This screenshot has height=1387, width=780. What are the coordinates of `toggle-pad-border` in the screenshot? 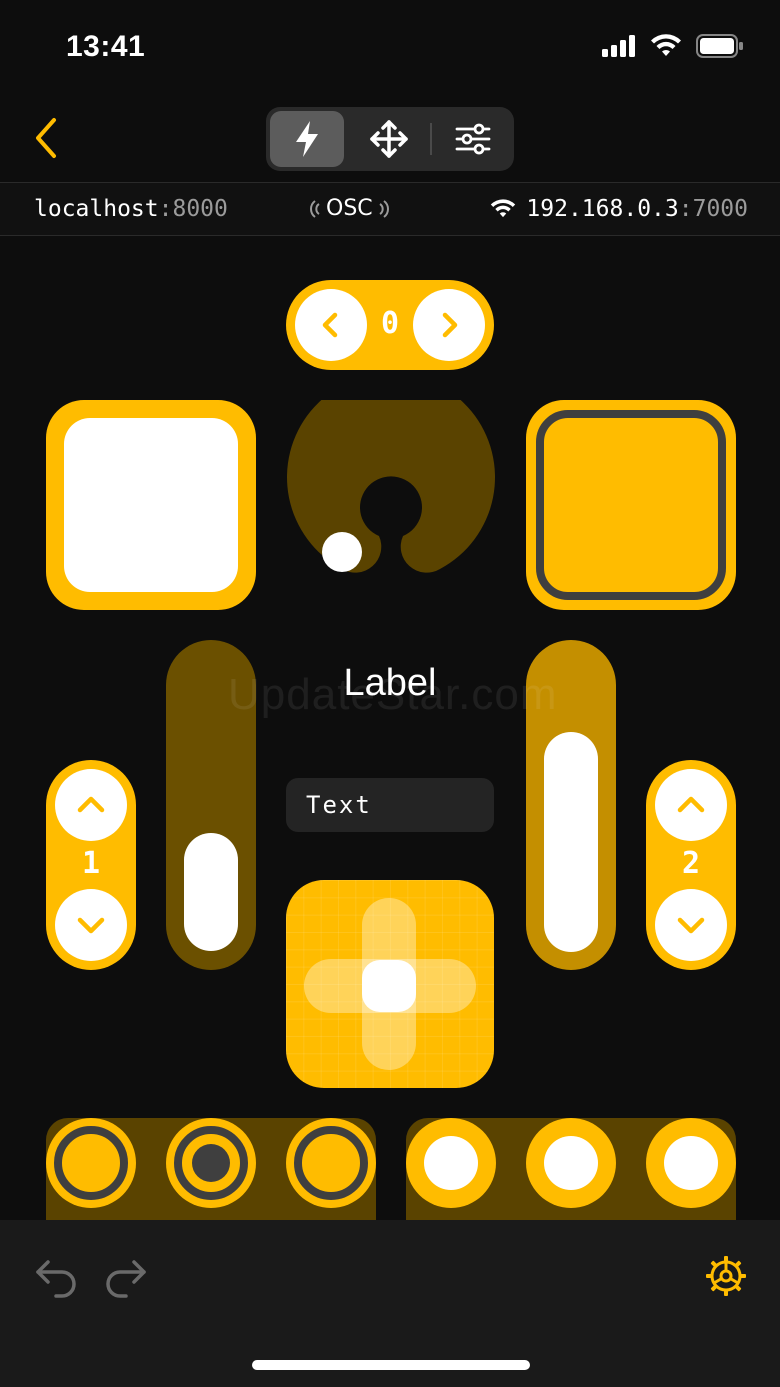 It's located at (631, 505).